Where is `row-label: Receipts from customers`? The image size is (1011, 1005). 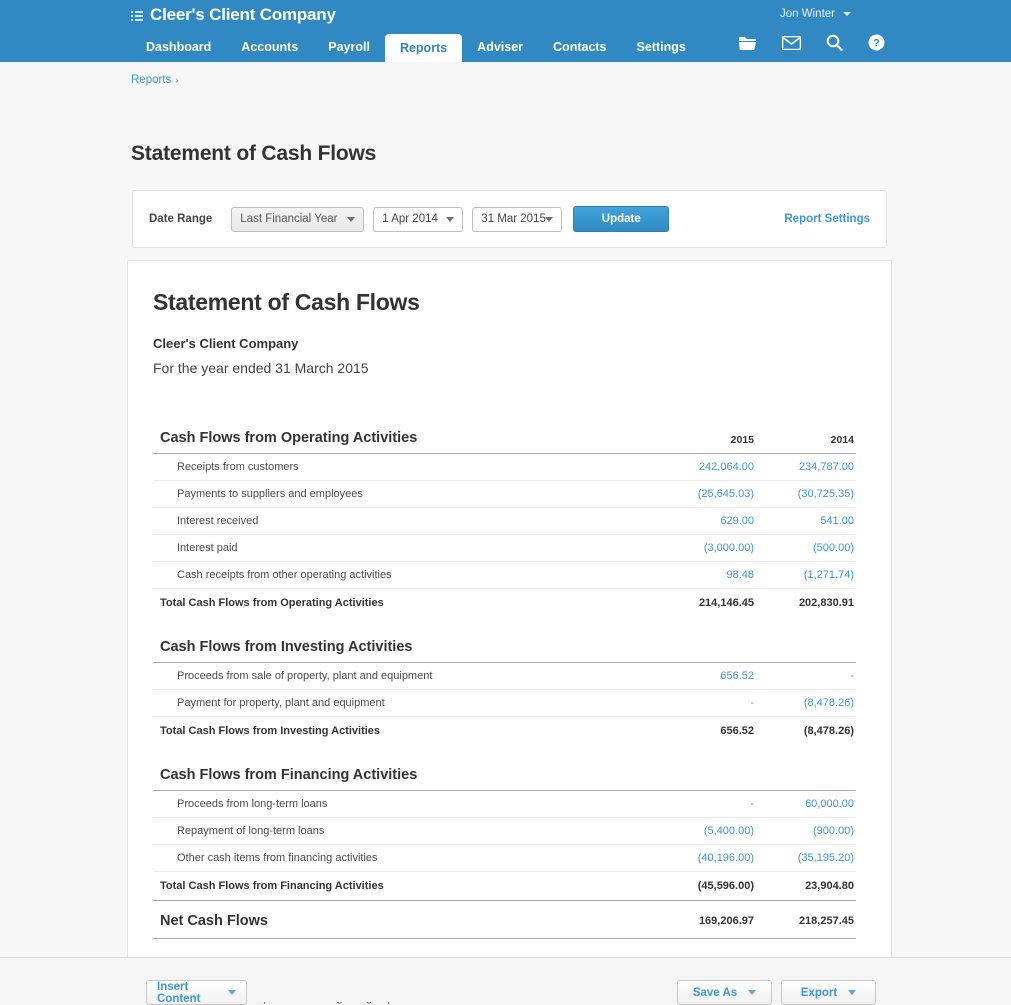
row-label: Receipts from customers is located at coordinates (404, 467).